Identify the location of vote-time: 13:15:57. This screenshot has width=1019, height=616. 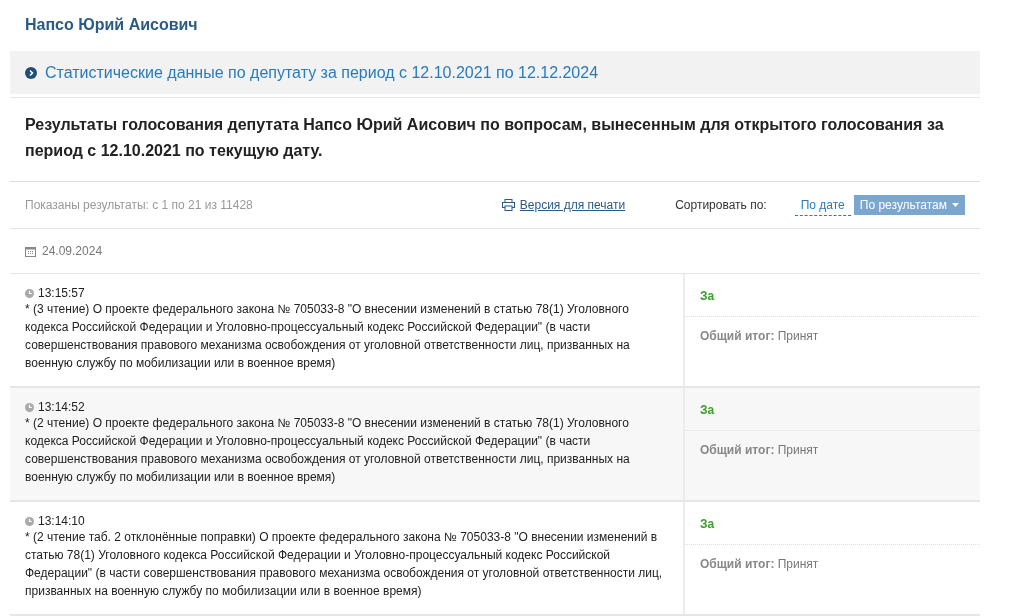
(61, 293).